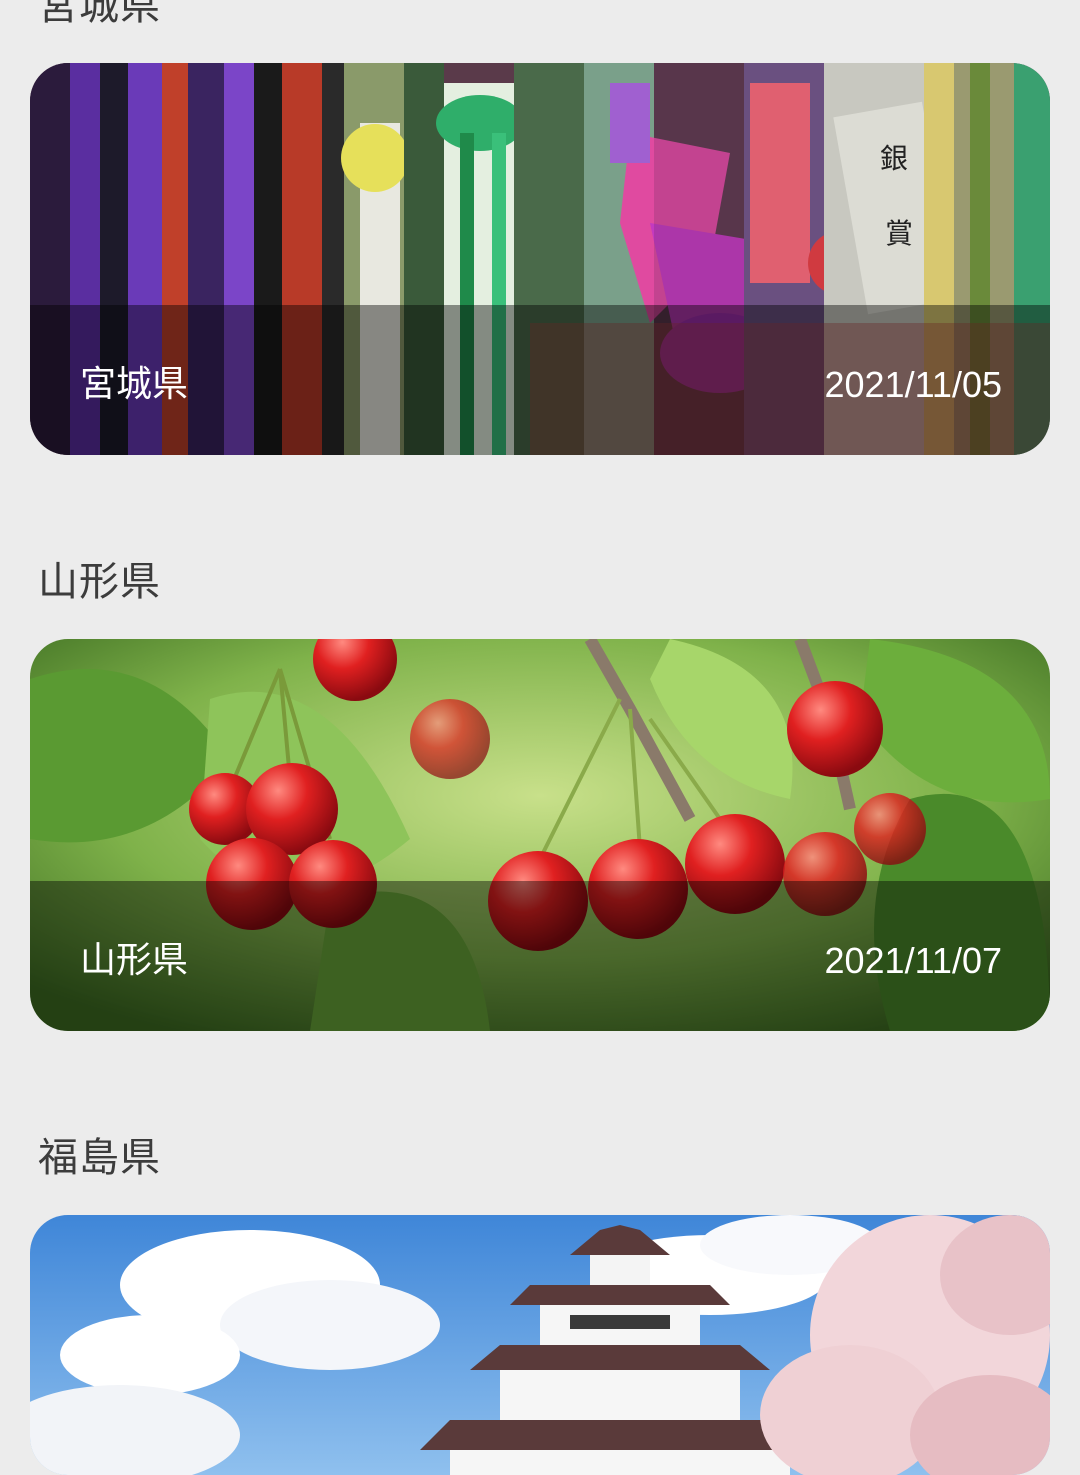 The image size is (1080, 1475). What do you see at coordinates (134, 960) in the screenshot?
I see `card-prefecture-name: 山形県` at bounding box center [134, 960].